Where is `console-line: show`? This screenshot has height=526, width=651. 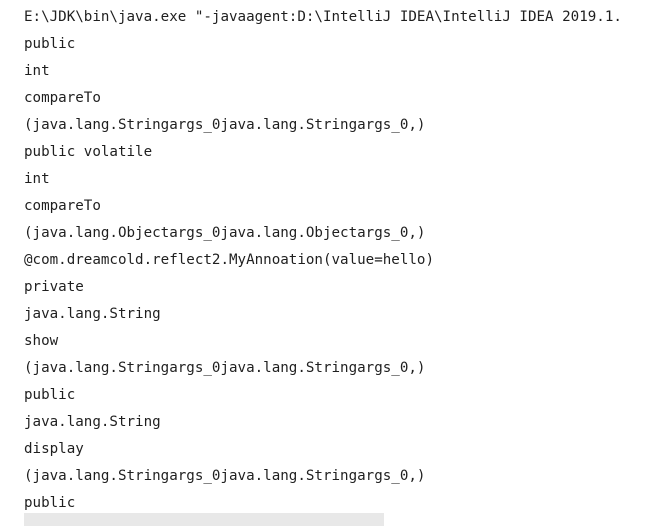 console-line: show is located at coordinates (41, 341).